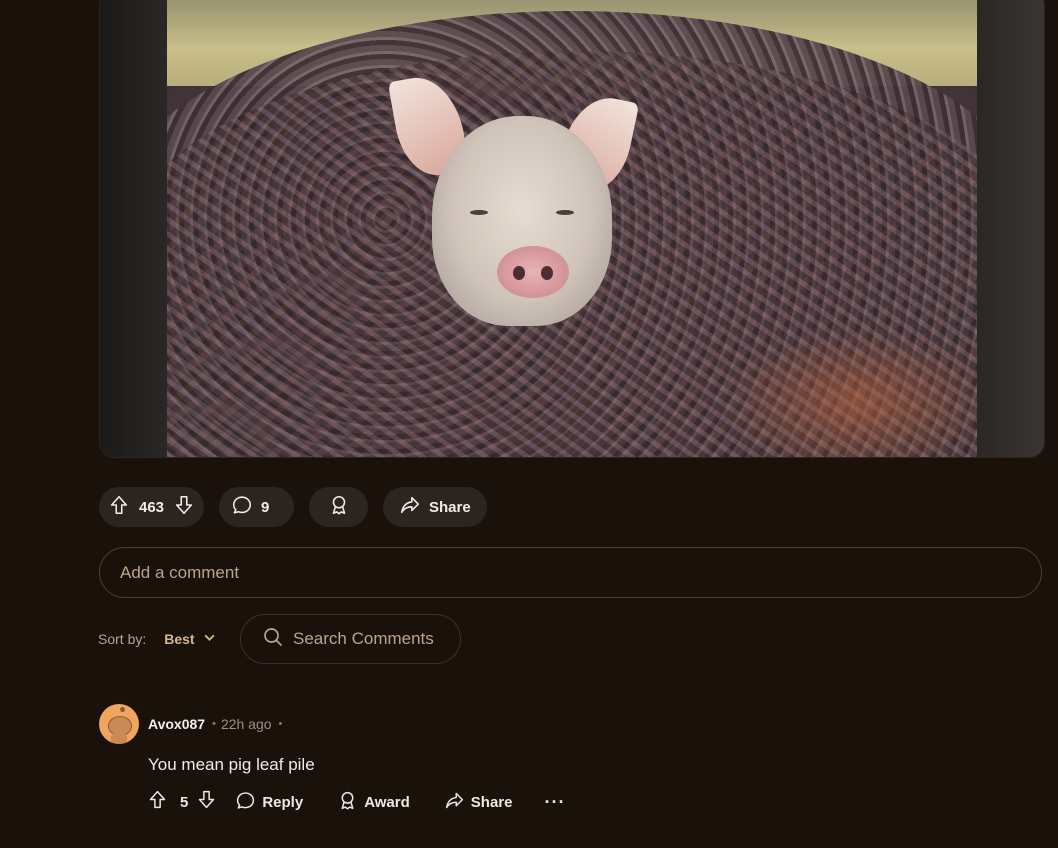  Describe the element at coordinates (180, 572) in the screenshot. I see `add-comment-placeholder: Add a comment` at that location.